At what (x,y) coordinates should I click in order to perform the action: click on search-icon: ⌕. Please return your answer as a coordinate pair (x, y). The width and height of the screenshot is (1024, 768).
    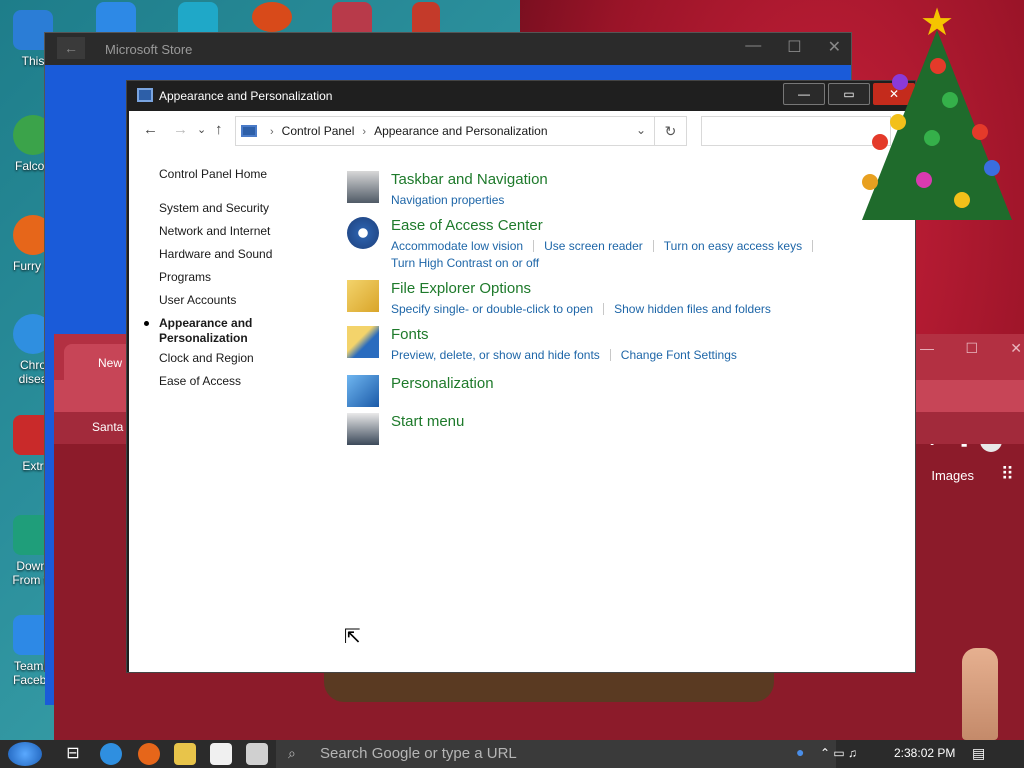
    Looking at the image, I should click on (292, 753).